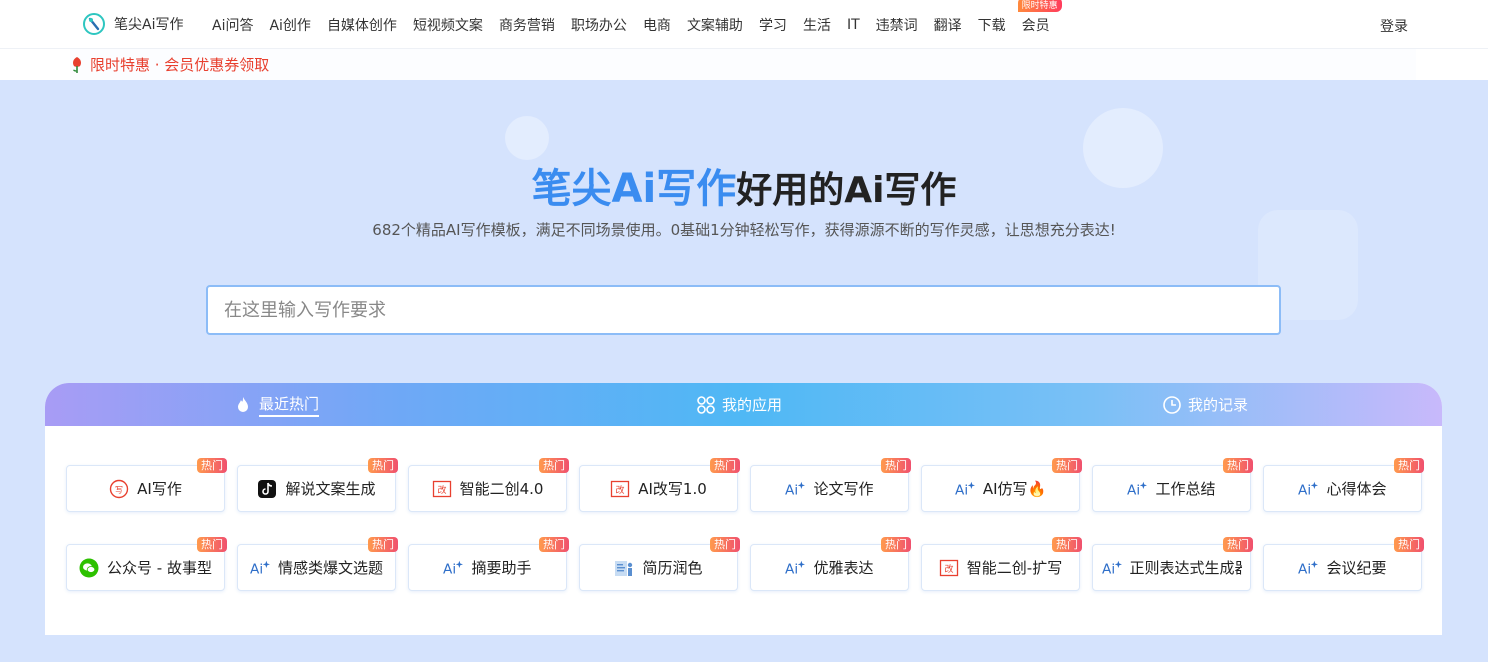  Describe the element at coordinates (179, 64) in the screenshot. I see `promo-coupon-link: 限时特惠 · 会员优惠券领取` at that location.